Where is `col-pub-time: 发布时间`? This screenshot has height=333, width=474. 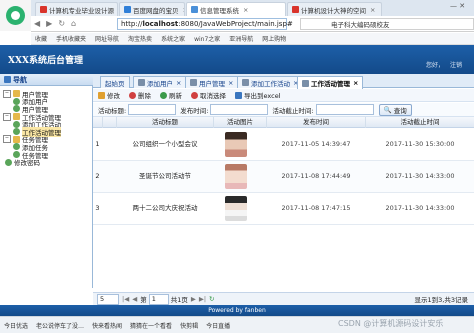
col-pub-time: 发布时间 is located at coordinates (316, 122).